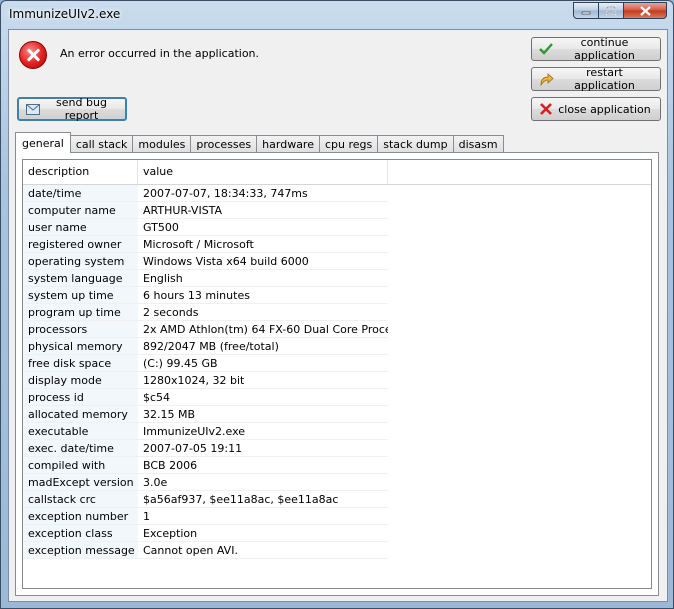 This screenshot has height=609, width=674. Describe the element at coordinates (263, 482) in the screenshot. I see `row-value: 3.0e` at that location.